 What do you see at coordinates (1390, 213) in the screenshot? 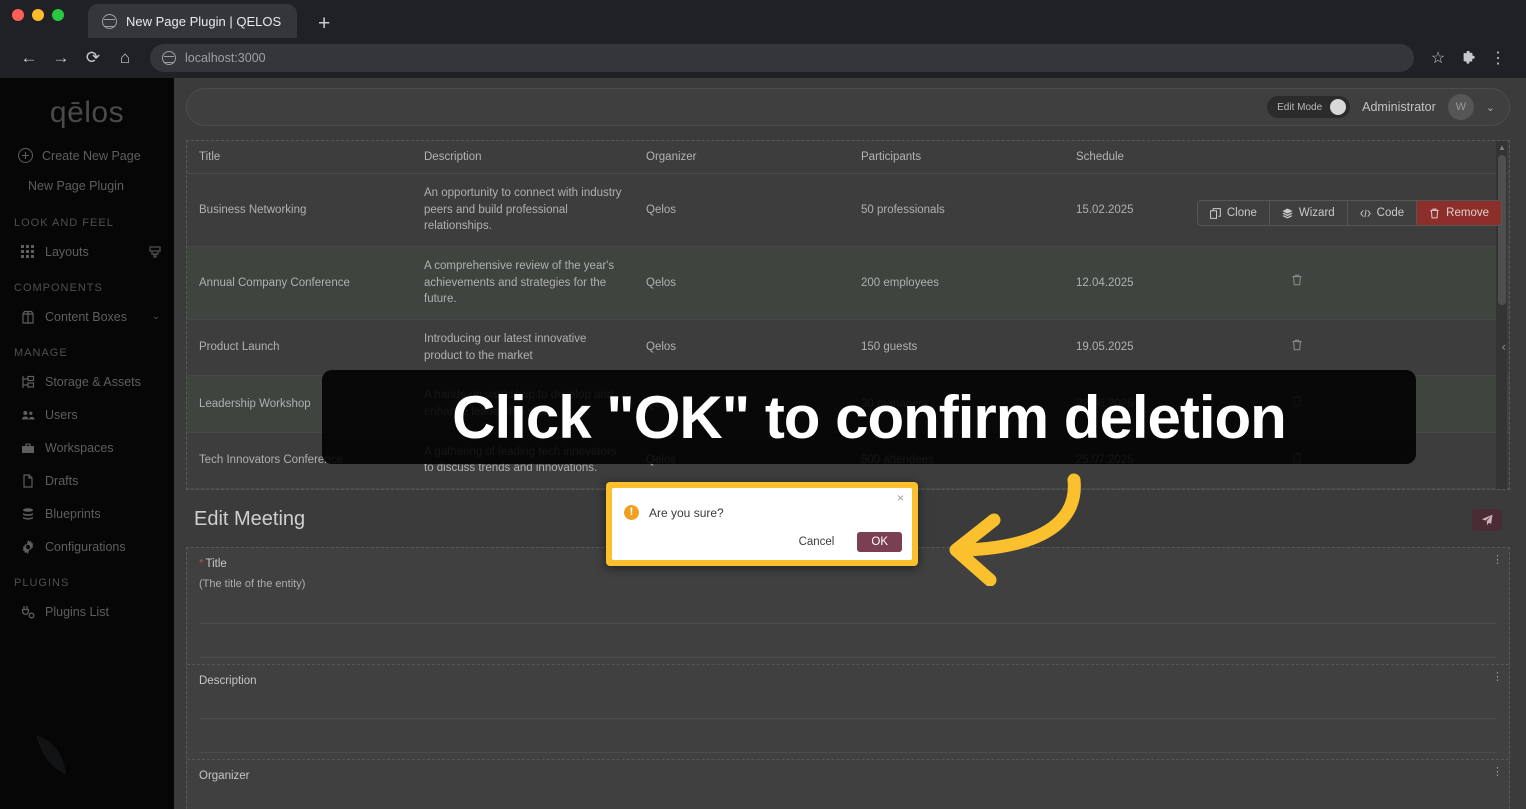
I see `code-label: Code` at bounding box center [1390, 213].